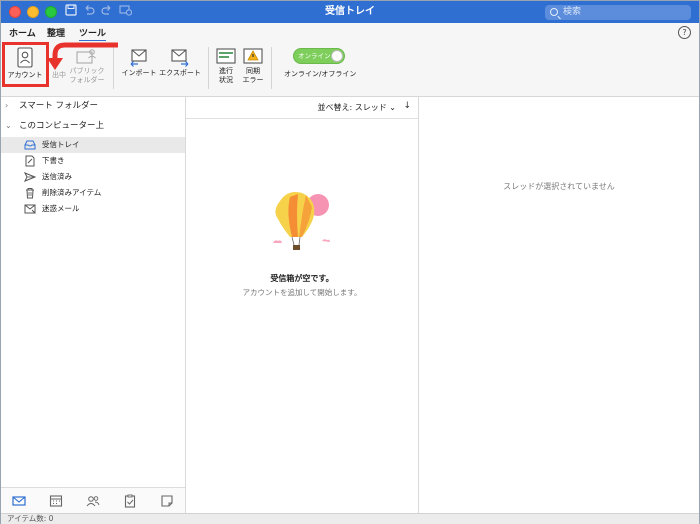 This screenshot has height=524, width=700. What do you see at coordinates (253, 56) in the screenshot?
I see `sync-error-icon` at bounding box center [253, 56].